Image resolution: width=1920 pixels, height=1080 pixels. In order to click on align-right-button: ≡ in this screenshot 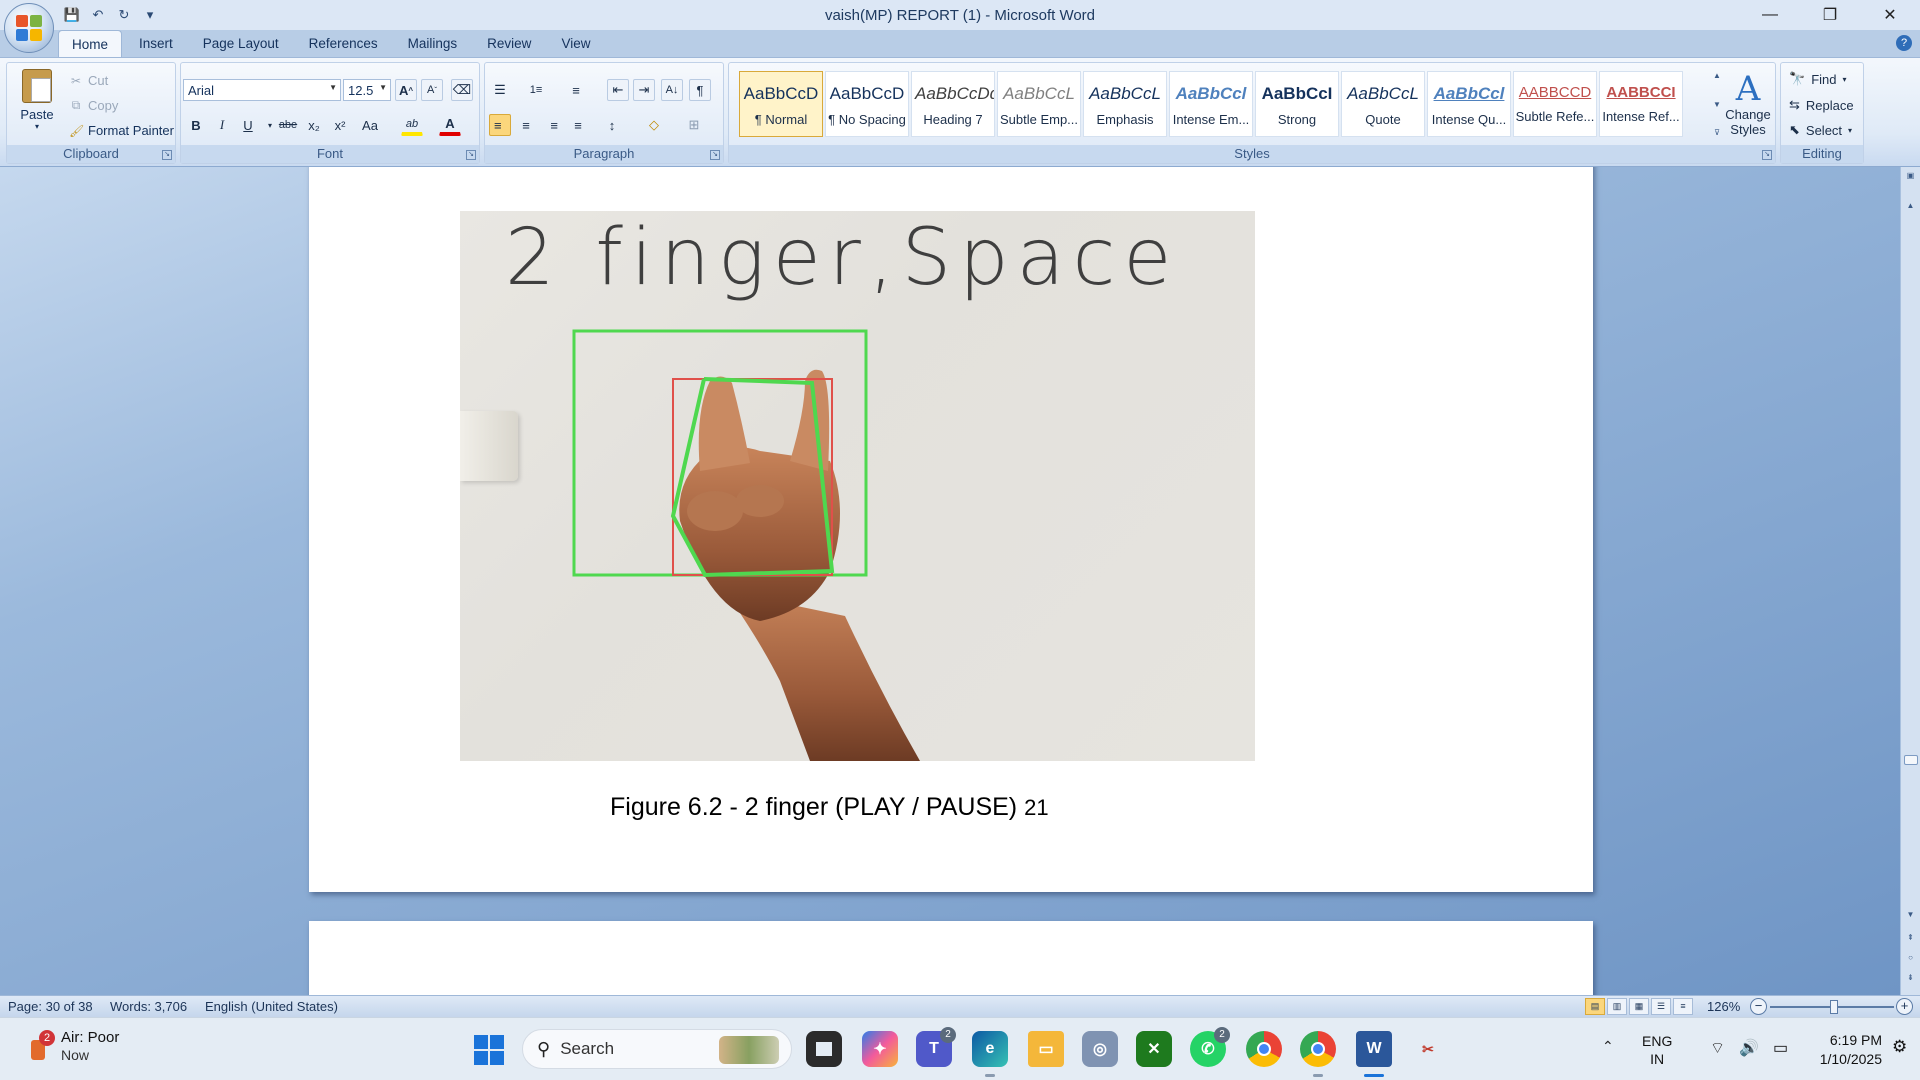, I will do `click(552, 125)`.